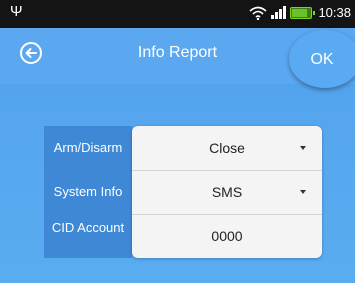 Image resolution: width=355 pixels, height=283 pixels. I want to click on ok-label: OK, so click(322, 59).